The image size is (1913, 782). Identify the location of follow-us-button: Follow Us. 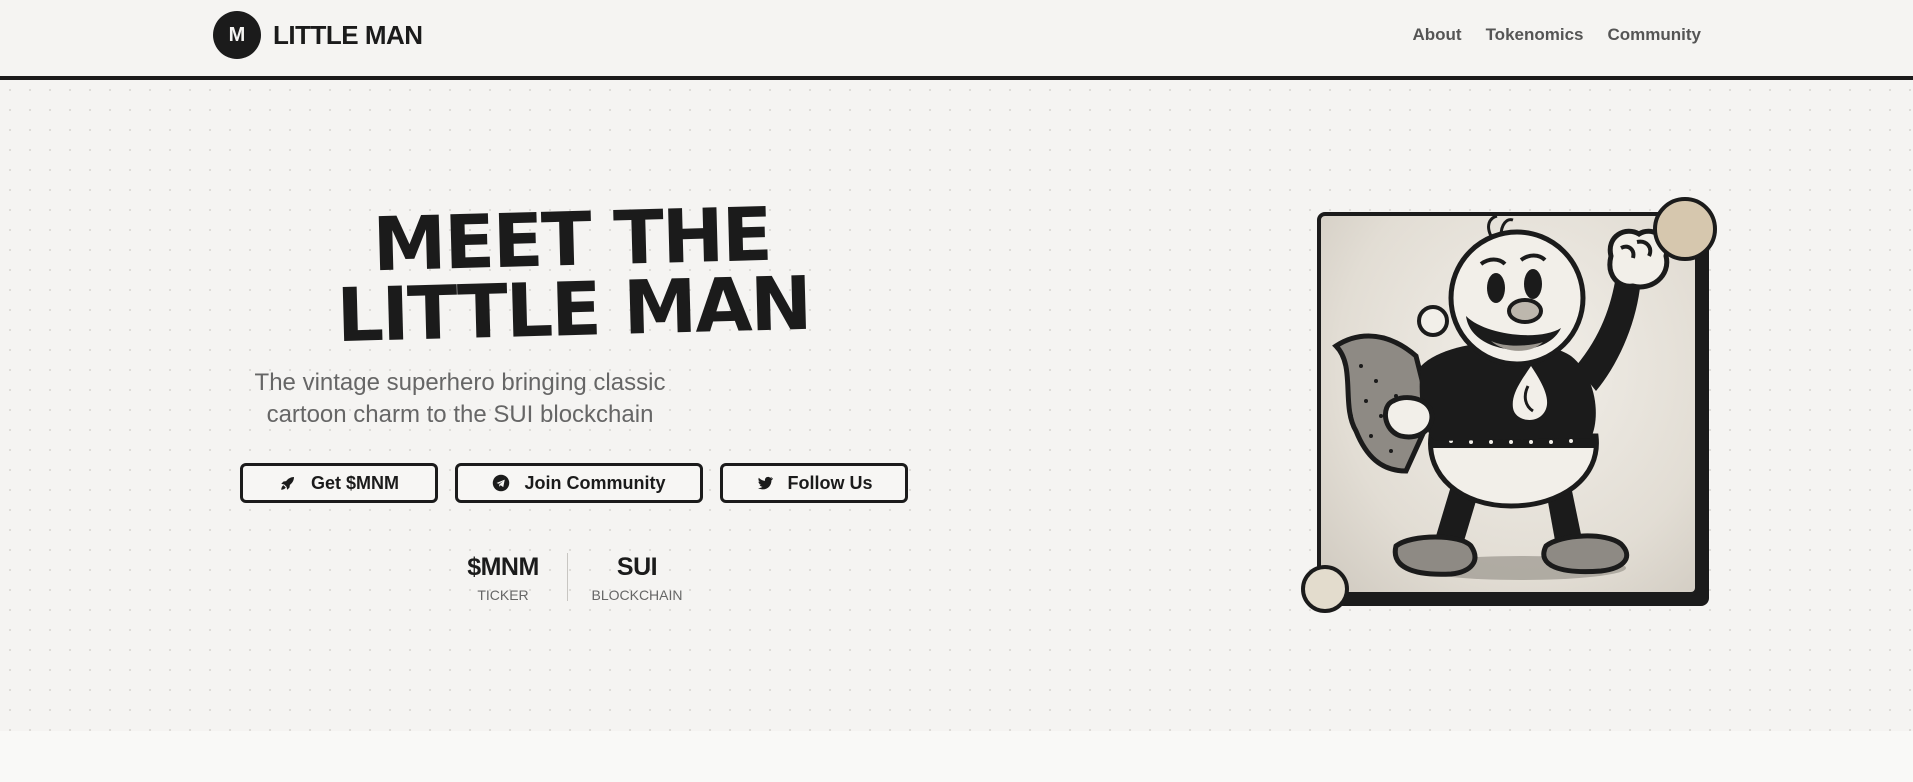
(814, 483).